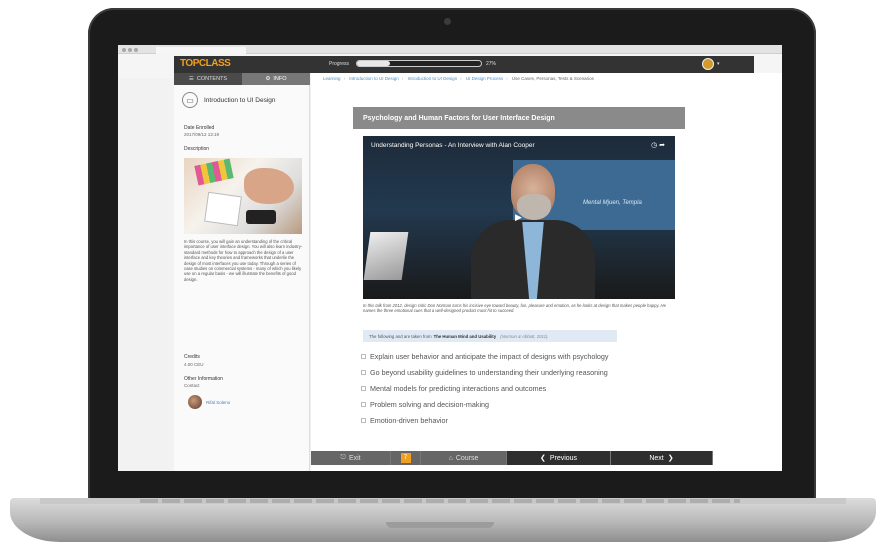  What do you see at coordinates (409, 420) in the screenshot?
I see `objective-text: Emotion-driven behavior` at bounding box center [409, 420].